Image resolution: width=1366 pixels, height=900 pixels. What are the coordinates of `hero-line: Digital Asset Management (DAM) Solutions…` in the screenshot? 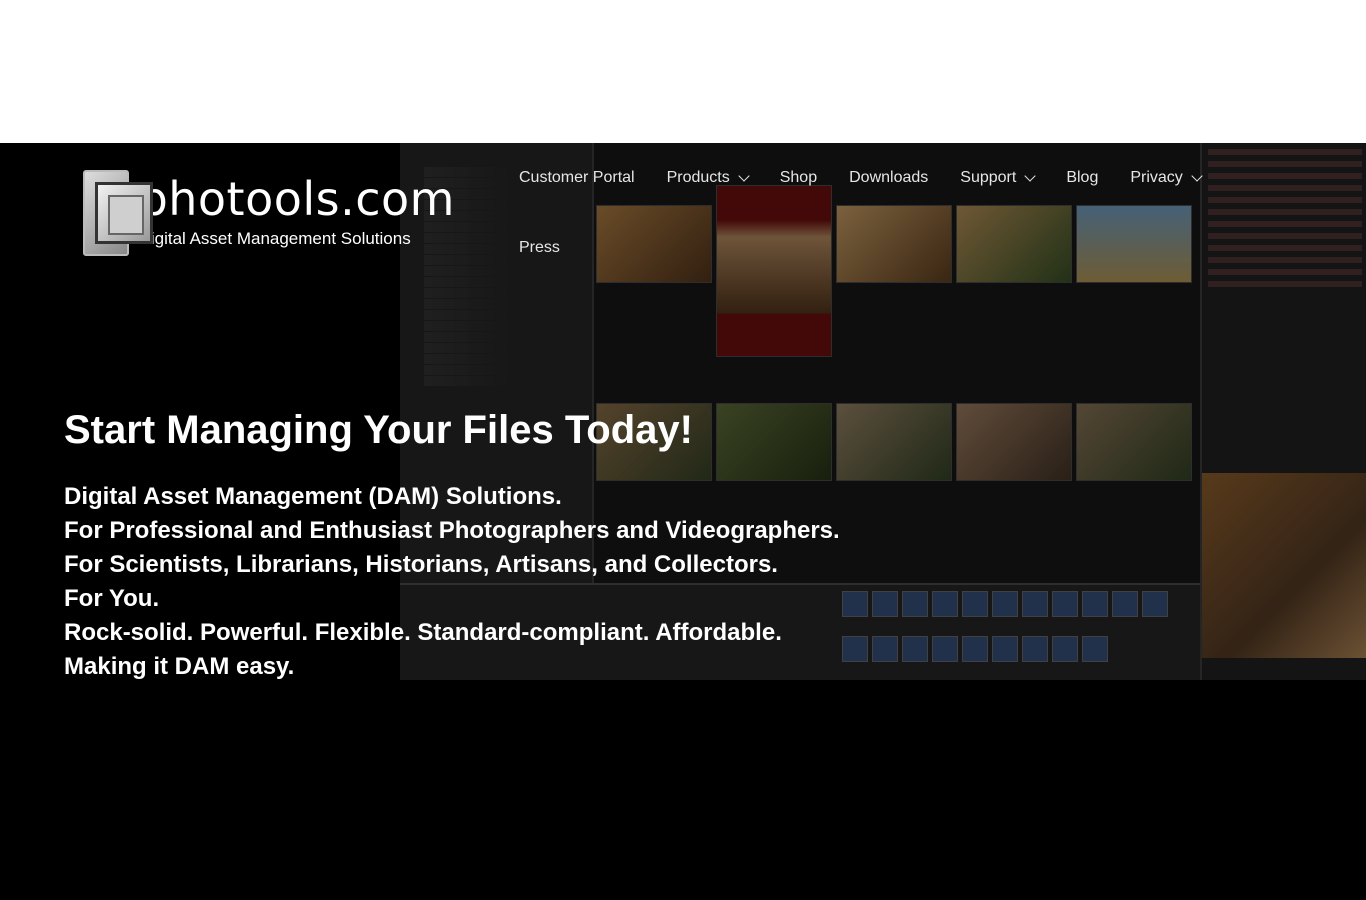 It's located at (313, 496).